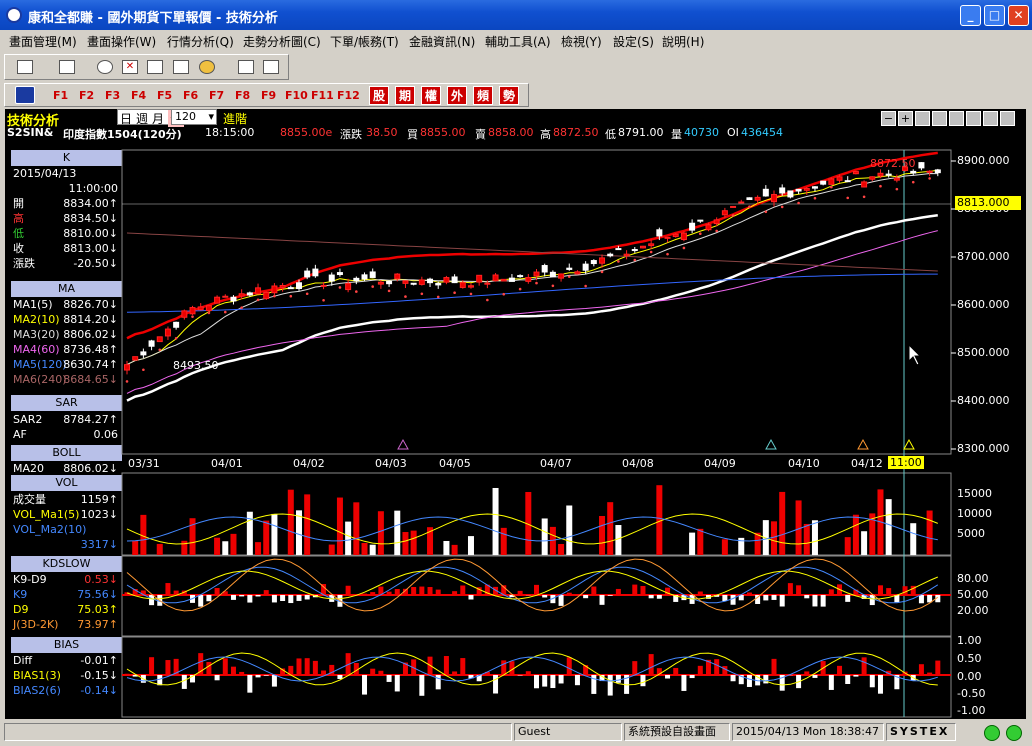 Image resolution: width=1032 pixels, height=746 pixels. What do you see at coordinates (348, 95) in the screenshot?
I see `fkey-f12: F12` at bounding box center [348, 95].